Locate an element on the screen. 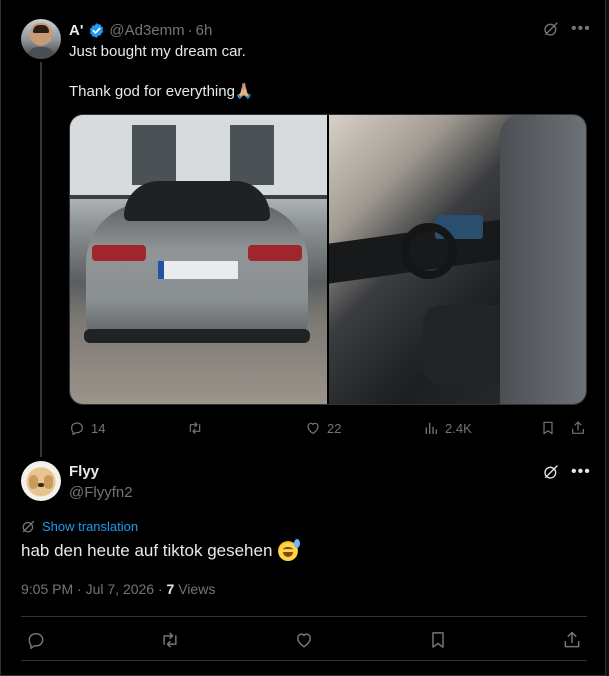 The image size is (609, 676). tweet-meta: 9:05 PM · Jul 7, 2026 · 7 Views is located at coordinates (118, 589).